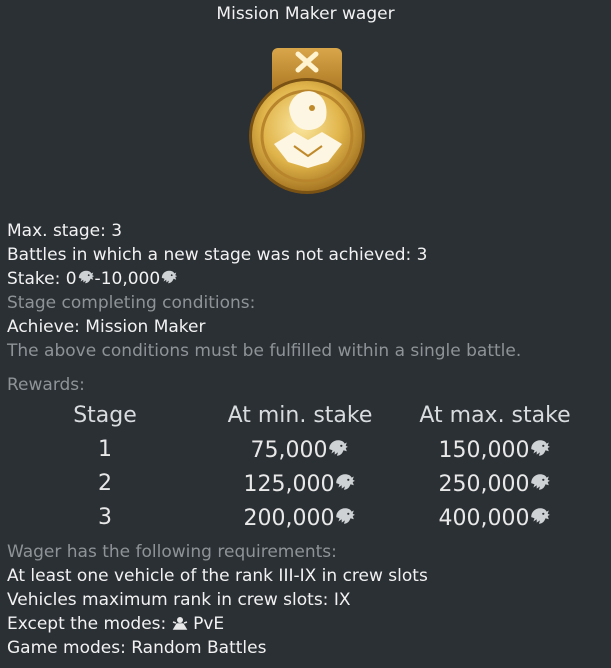 The width and height of the screenshot is (611, 668). What do you see at coordinates (209, 624) in the screenshot?
I see `except-modes-value: PvE` at bounding box center [209, 624].